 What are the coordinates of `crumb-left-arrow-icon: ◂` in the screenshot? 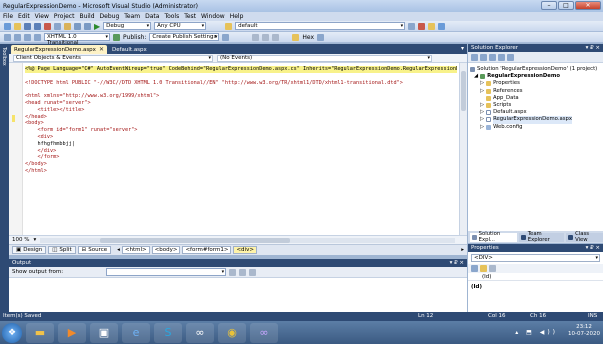 It's located at (118, 250).